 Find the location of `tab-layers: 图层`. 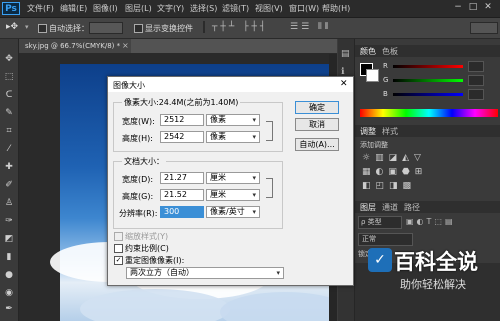

tab-layers: 图层 is located at coordinates (368, 207).